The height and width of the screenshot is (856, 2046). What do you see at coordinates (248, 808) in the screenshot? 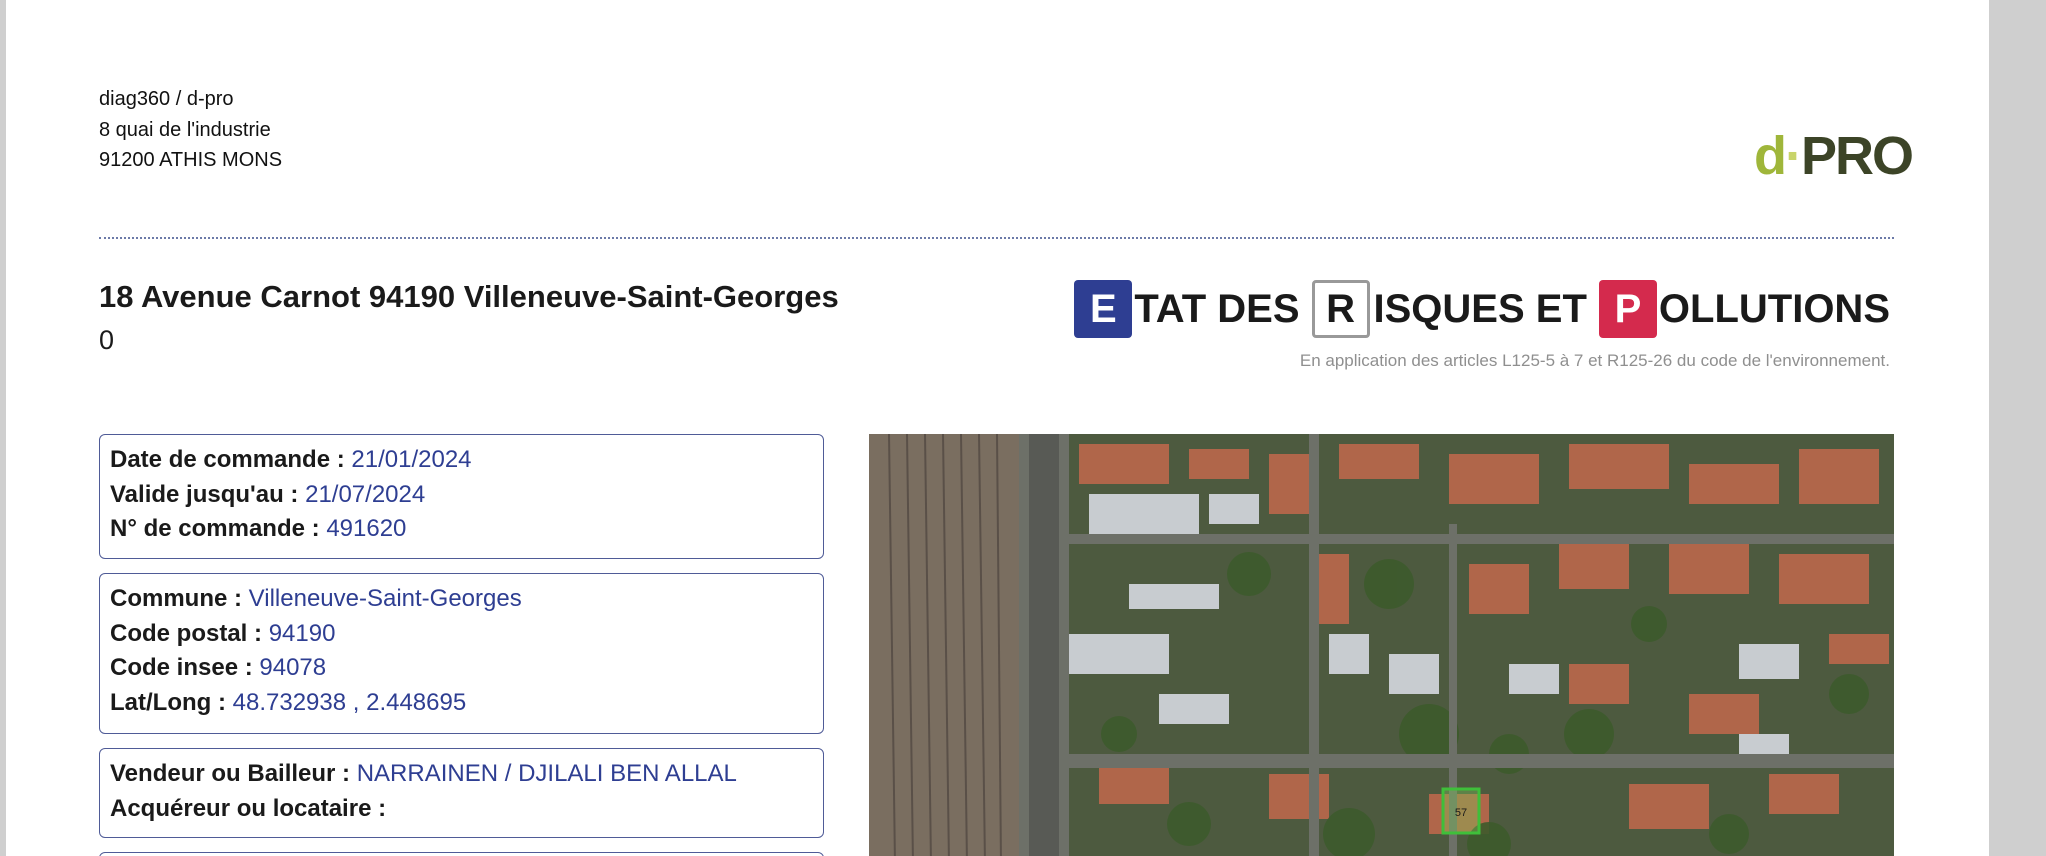
I see `buyer-label: Acquéreur ou locataire :` at bounding box center [248, 808].